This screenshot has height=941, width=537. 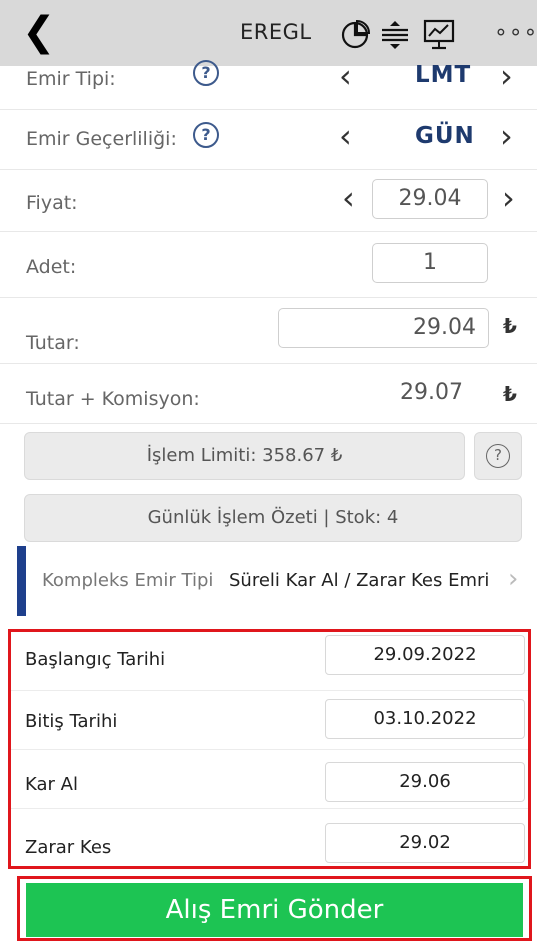 I want to click on validity-prev-button: ‹, so click(x=345, y=136).